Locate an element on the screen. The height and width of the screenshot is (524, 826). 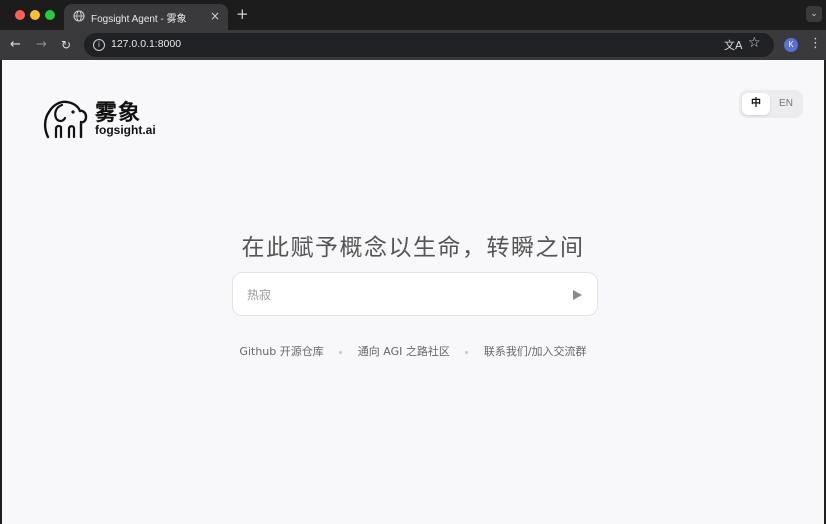
language-toggle: 中 EN is located at coordinates (771, 104).